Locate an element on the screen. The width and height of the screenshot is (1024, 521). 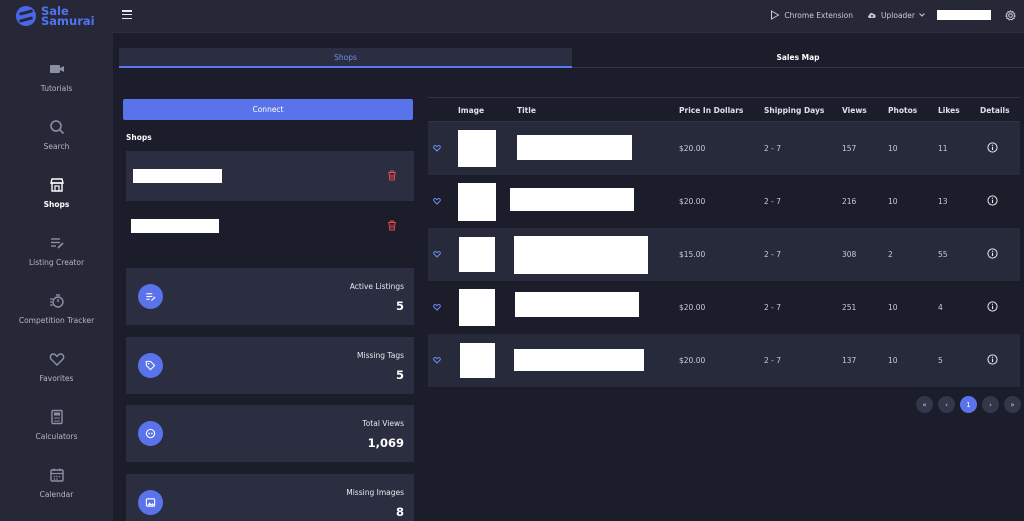
uploader-label: Uploader is located at coordinates (898, 15).